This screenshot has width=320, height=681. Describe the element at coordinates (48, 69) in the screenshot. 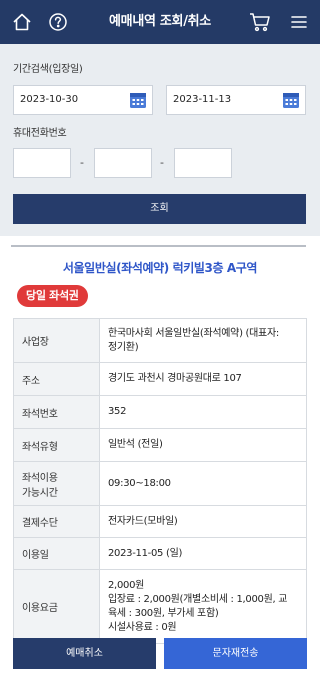

I see `period-label: 기간검색(입장일)` at that location.